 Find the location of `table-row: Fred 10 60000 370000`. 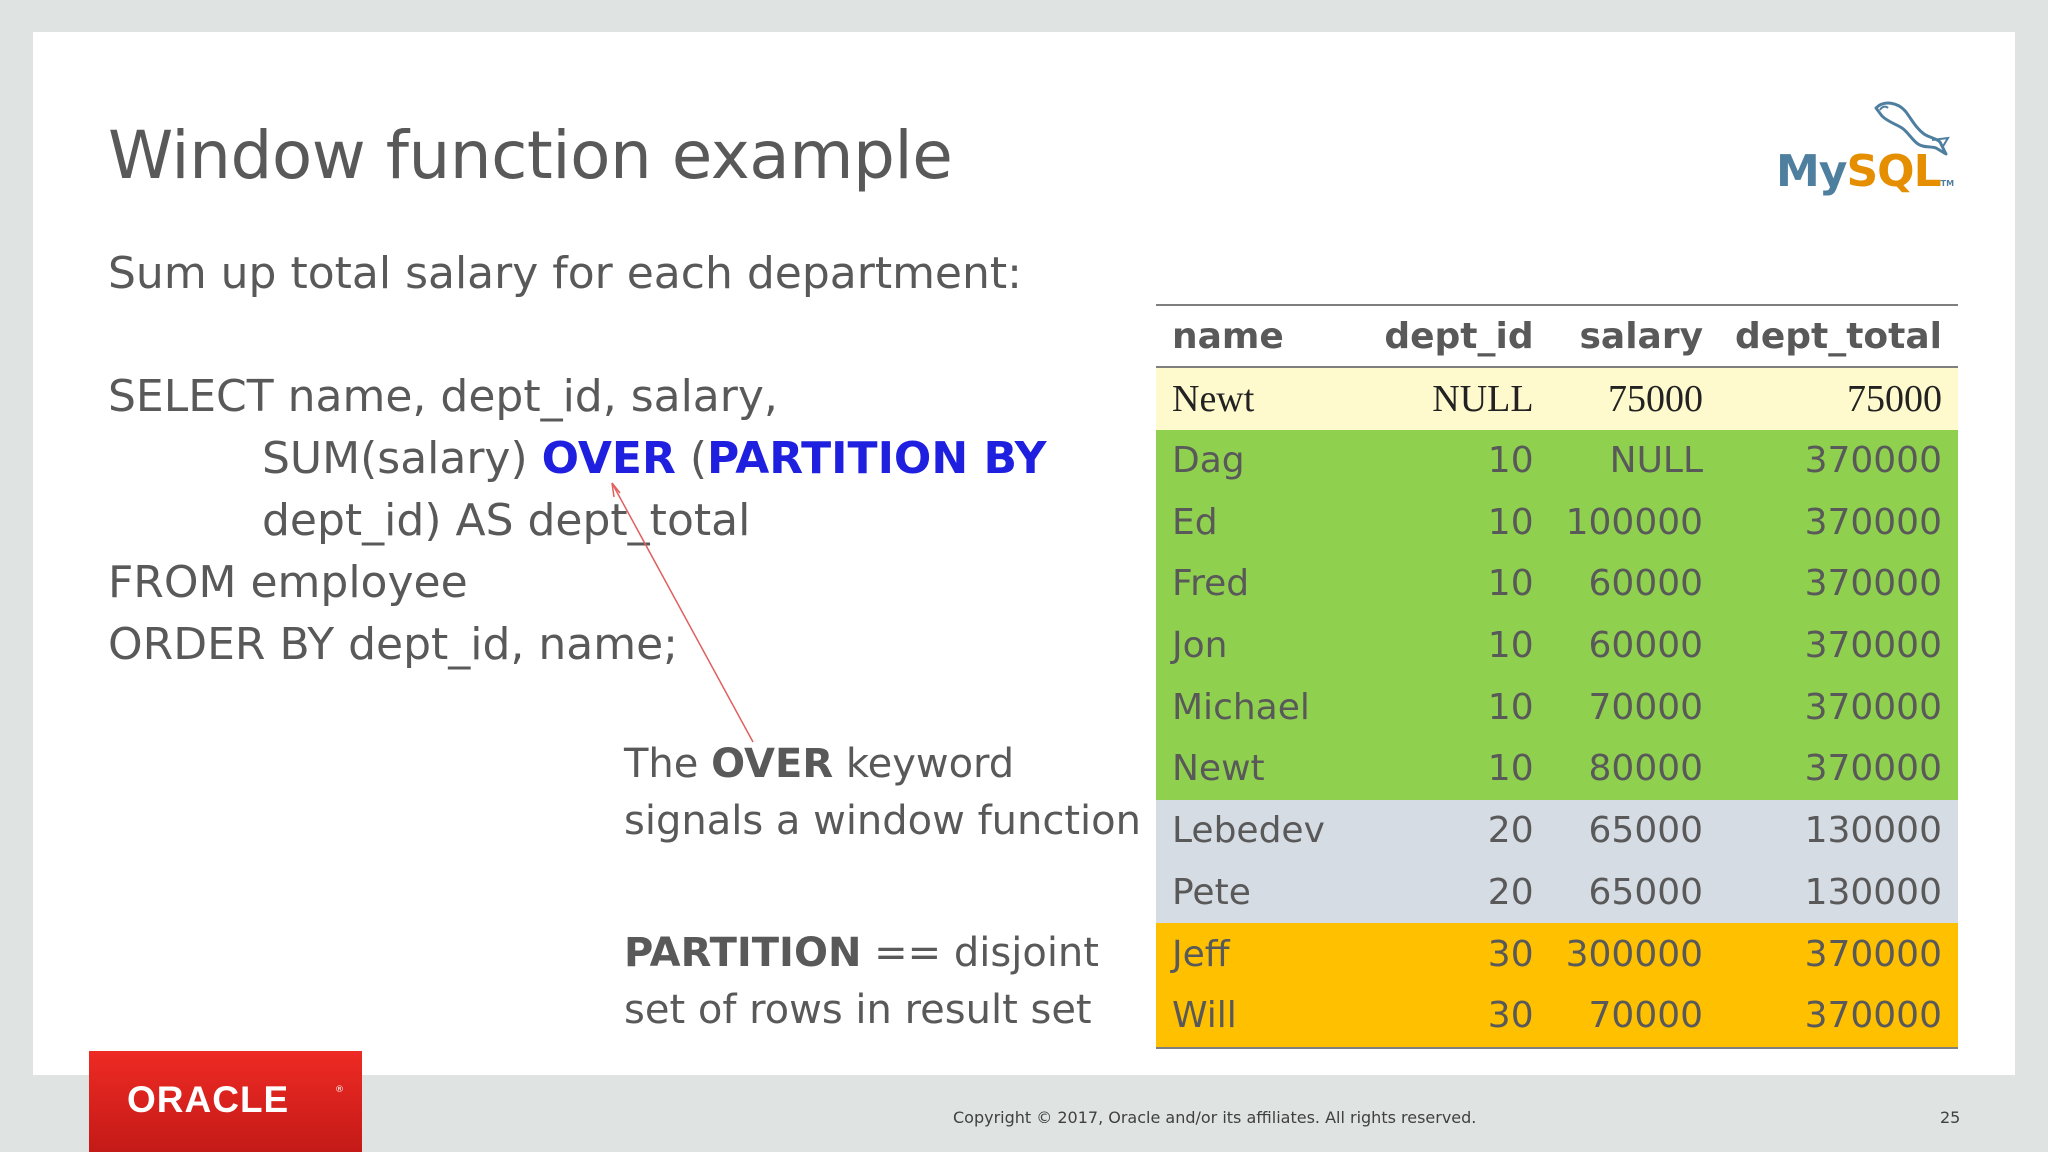

table-row: Fred 10 60000 370000 is located at coordinates (1557, 584).